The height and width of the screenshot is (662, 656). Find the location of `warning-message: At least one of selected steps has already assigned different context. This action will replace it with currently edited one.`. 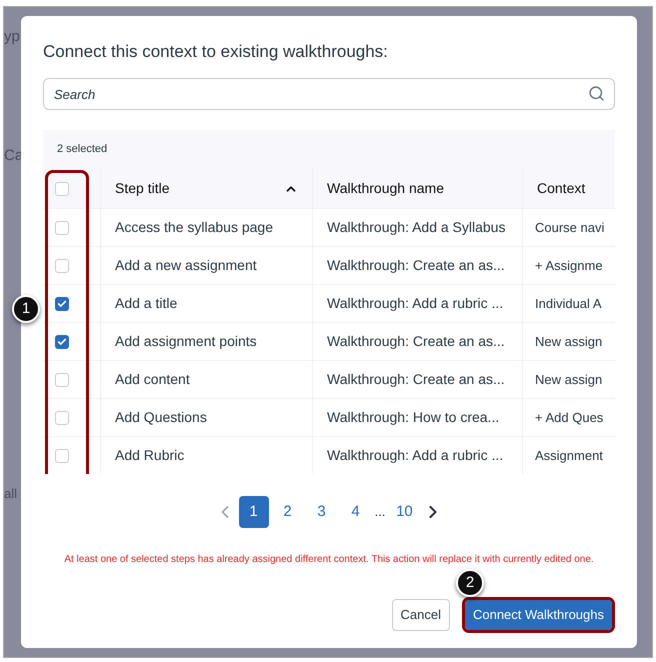

warning-message: At least one of selected steps has already assigned different context. This action will replace it with currently edited one. is located at coordinates (329, 560).